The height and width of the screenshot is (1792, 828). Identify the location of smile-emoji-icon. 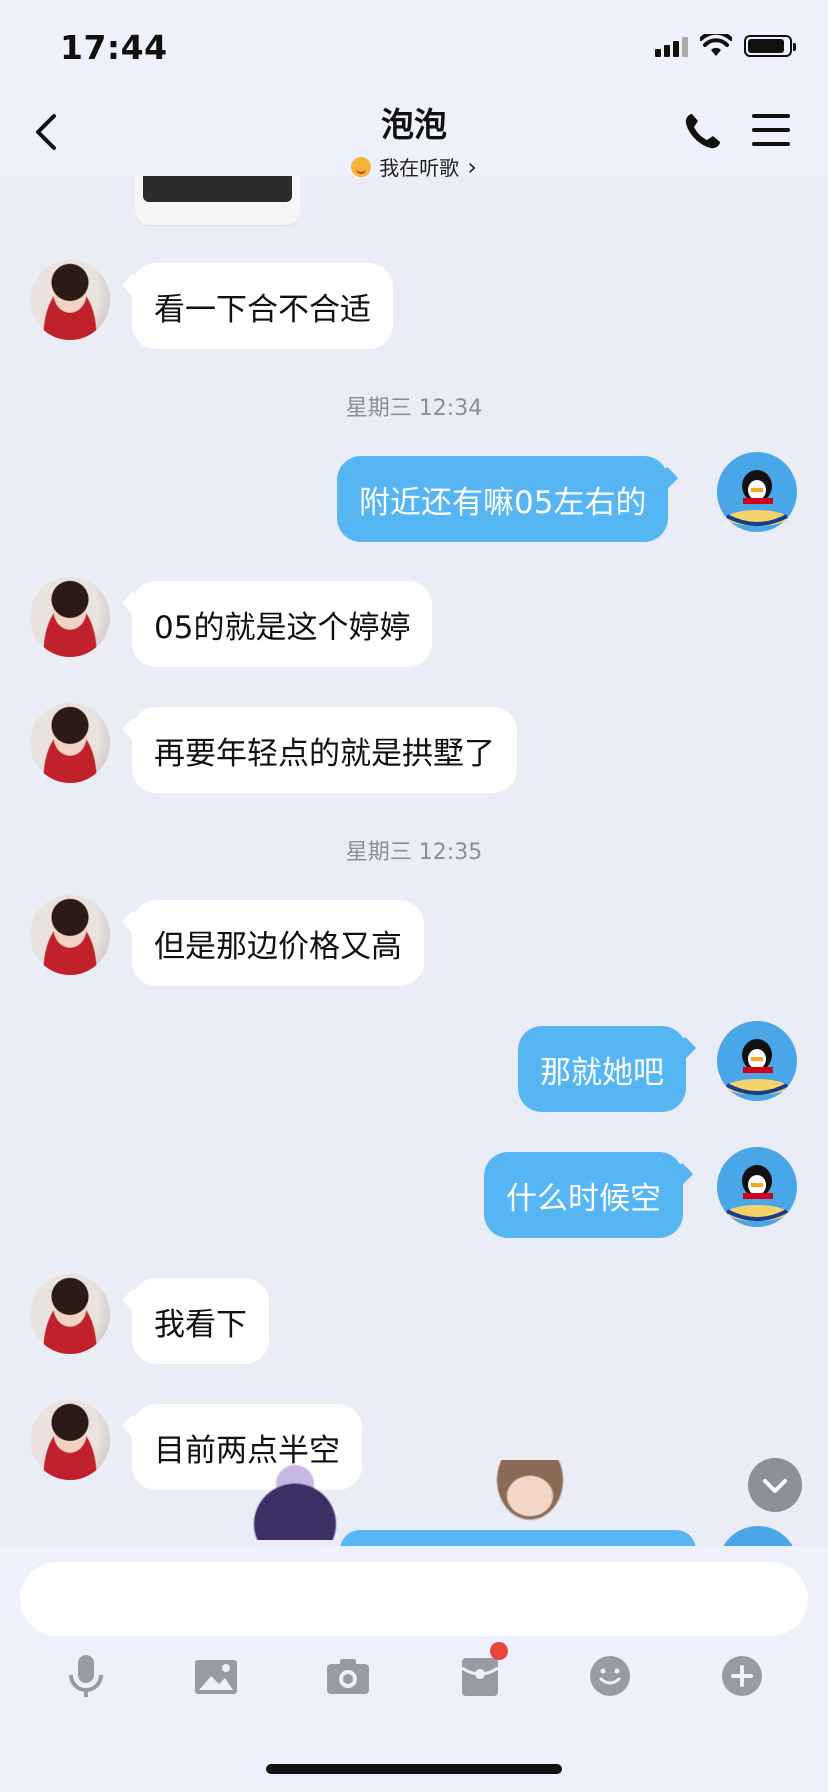
(361, 166).